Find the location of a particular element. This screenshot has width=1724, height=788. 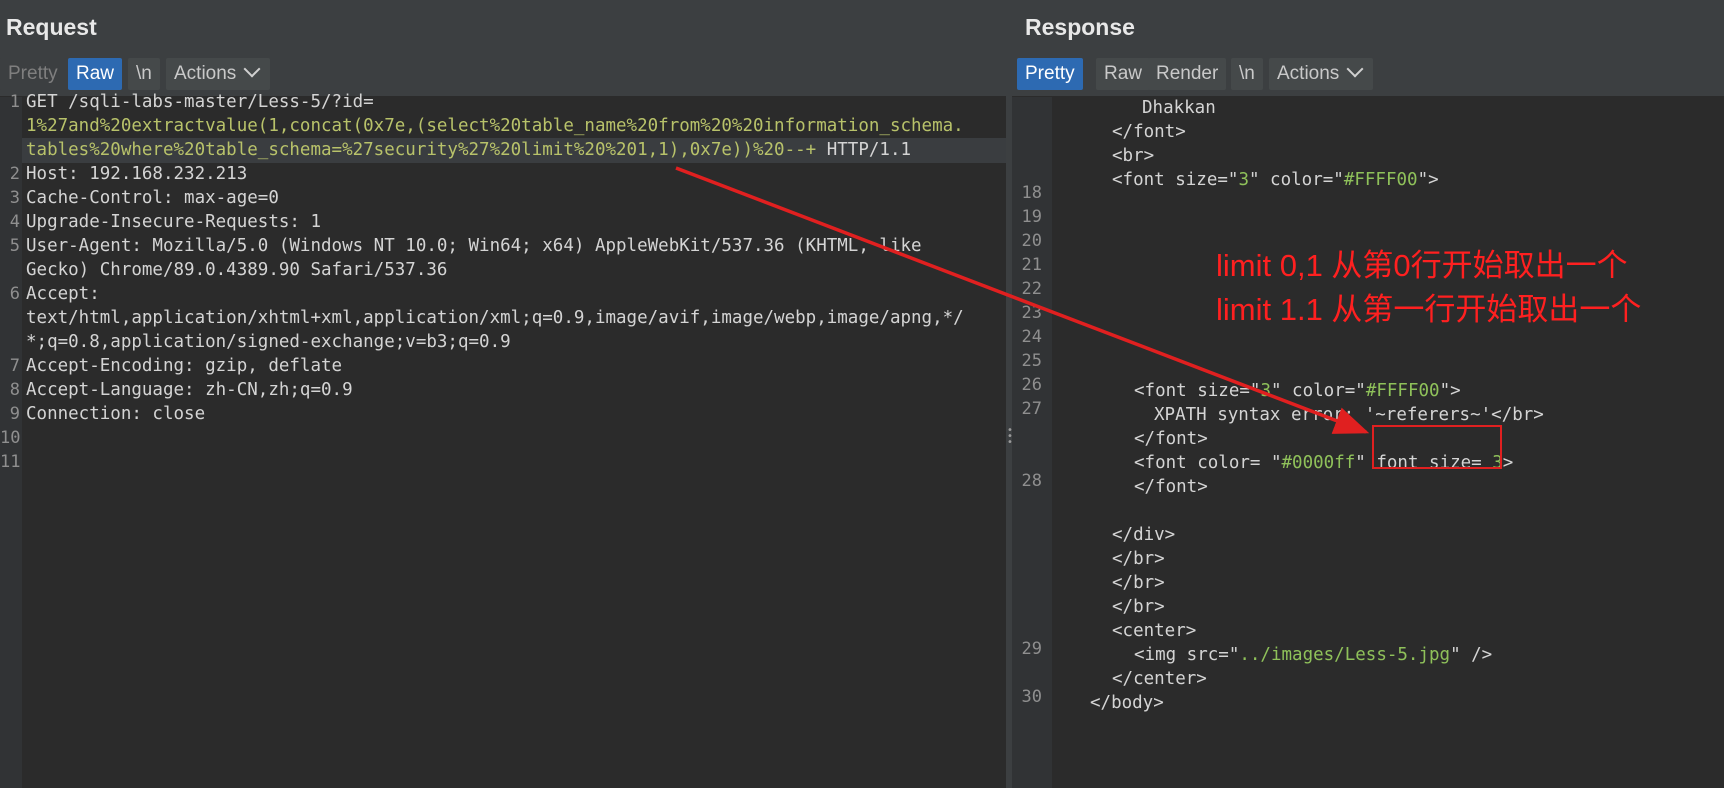

line-number: 11 is located at coordinates (10, 462).